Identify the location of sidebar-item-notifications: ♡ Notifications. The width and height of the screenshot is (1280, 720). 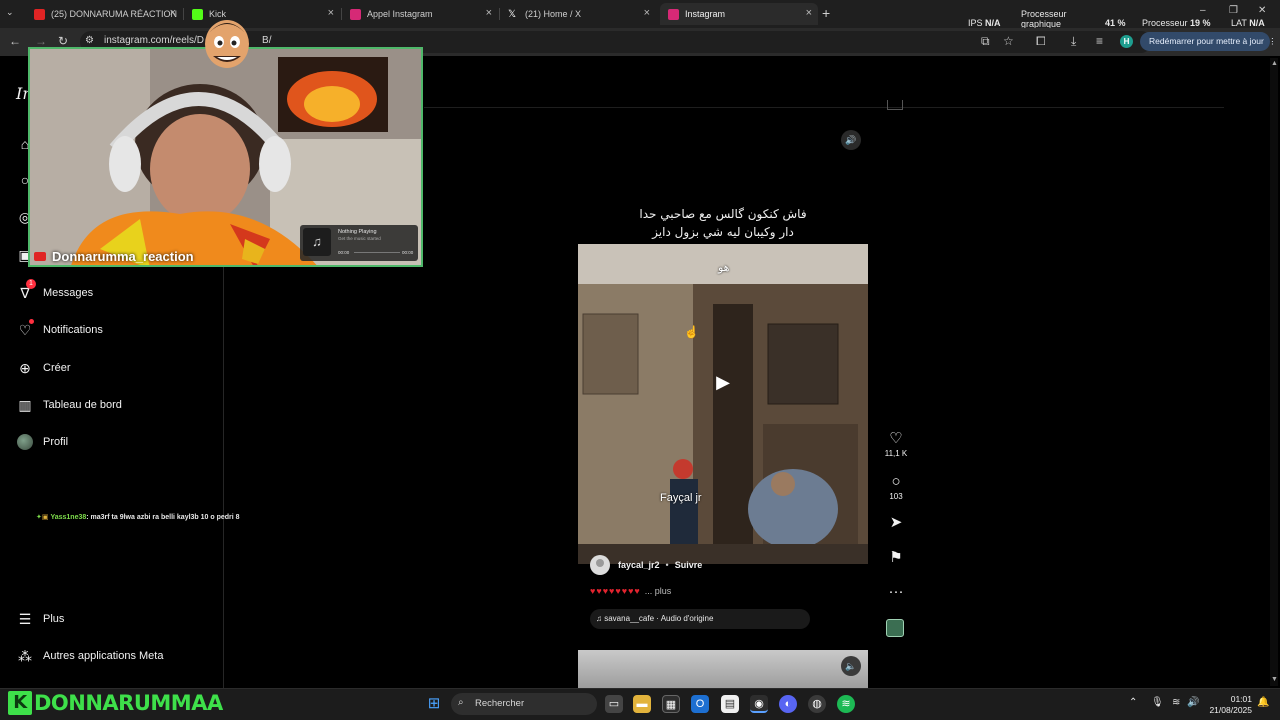
(59, 330).